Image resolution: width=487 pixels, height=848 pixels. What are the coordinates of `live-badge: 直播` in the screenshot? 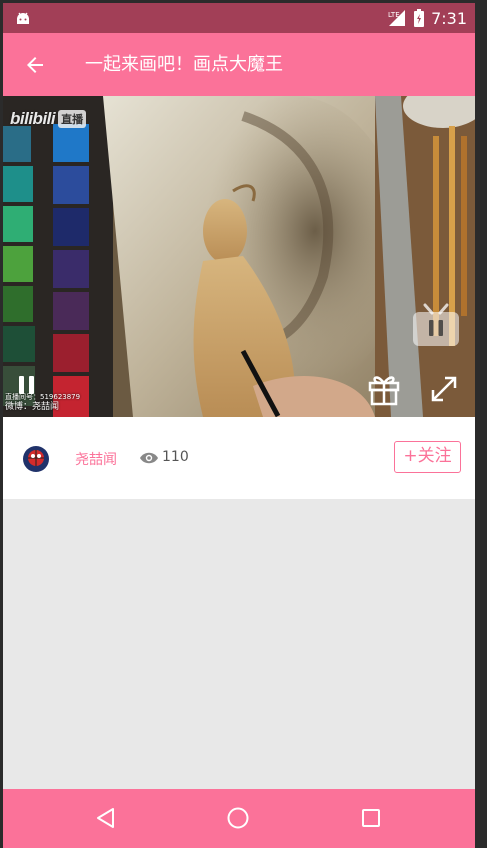 It's located at (72, 119).